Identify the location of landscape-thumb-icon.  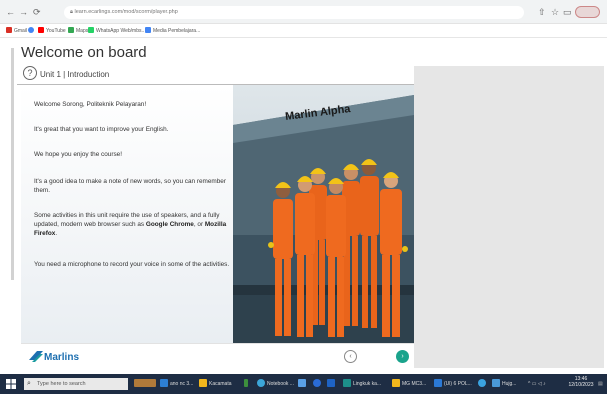
(145, 383).